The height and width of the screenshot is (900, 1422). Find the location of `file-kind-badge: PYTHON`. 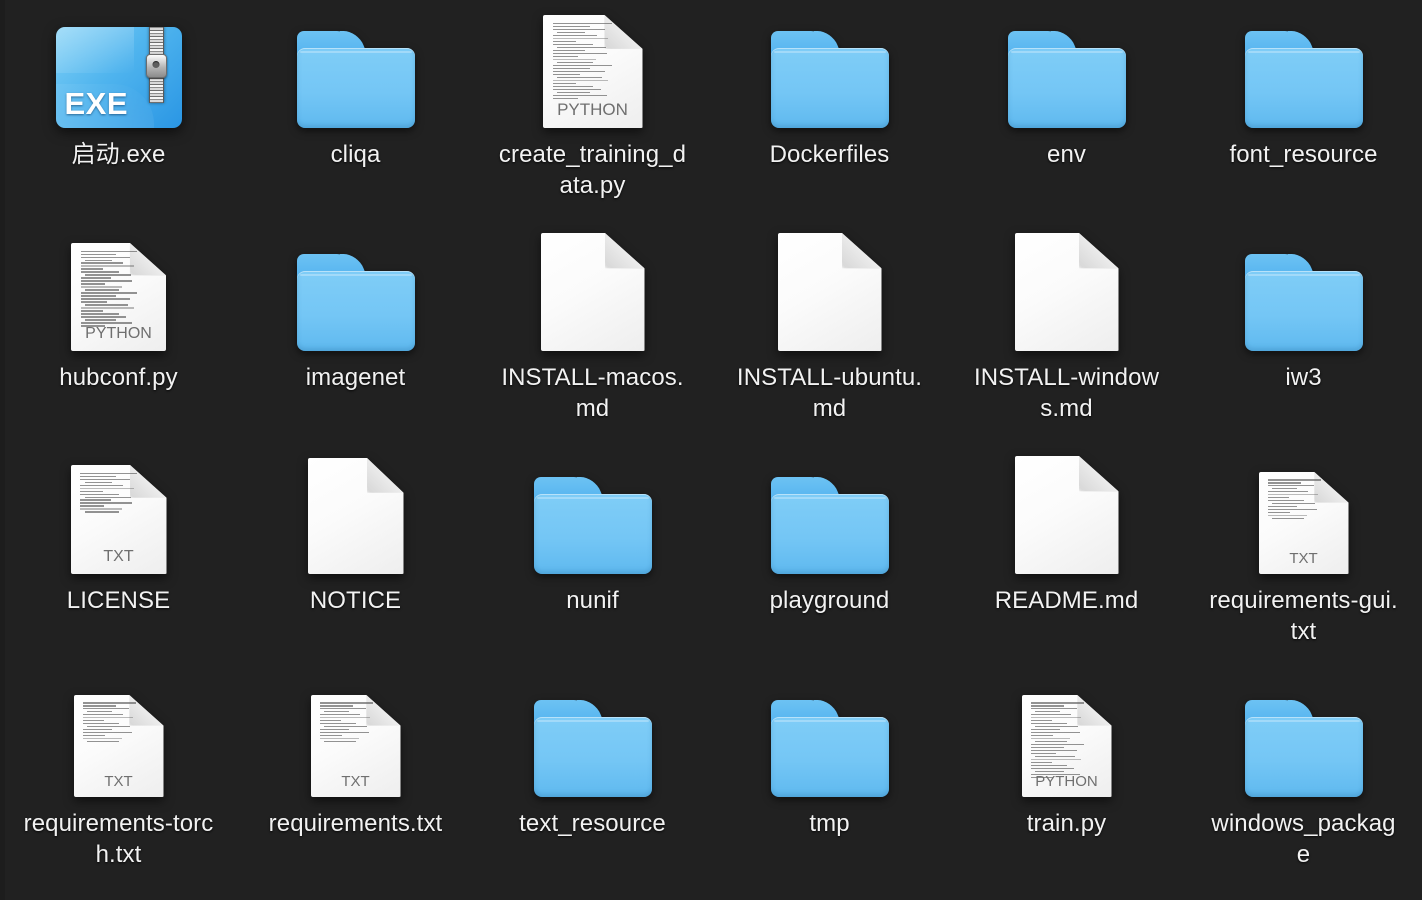

file-kind-badge: PYTHON is located at coordinates (118, 334).